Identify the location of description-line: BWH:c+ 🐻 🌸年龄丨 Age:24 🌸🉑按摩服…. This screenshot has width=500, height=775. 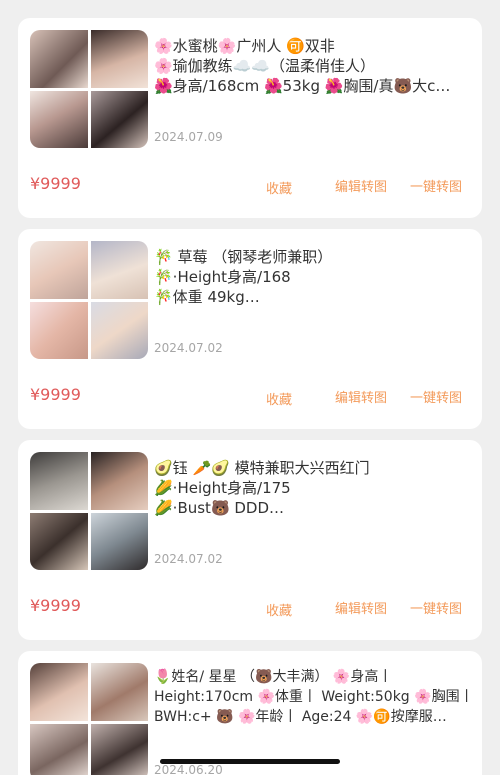
(300, 717).